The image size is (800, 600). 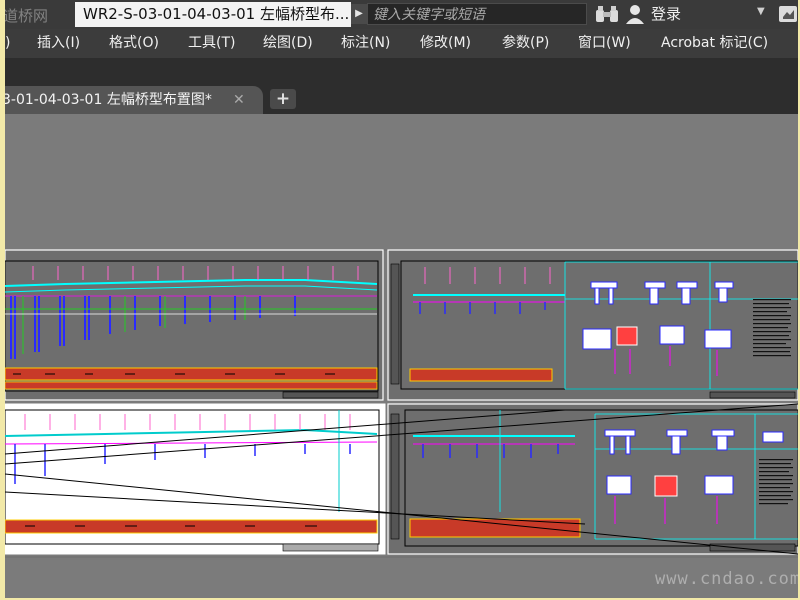 What do you see at coordinates (726, 579) in the screenshot?
I see `site-watermark: www.cndao.com` at bounding box center [726, 579].